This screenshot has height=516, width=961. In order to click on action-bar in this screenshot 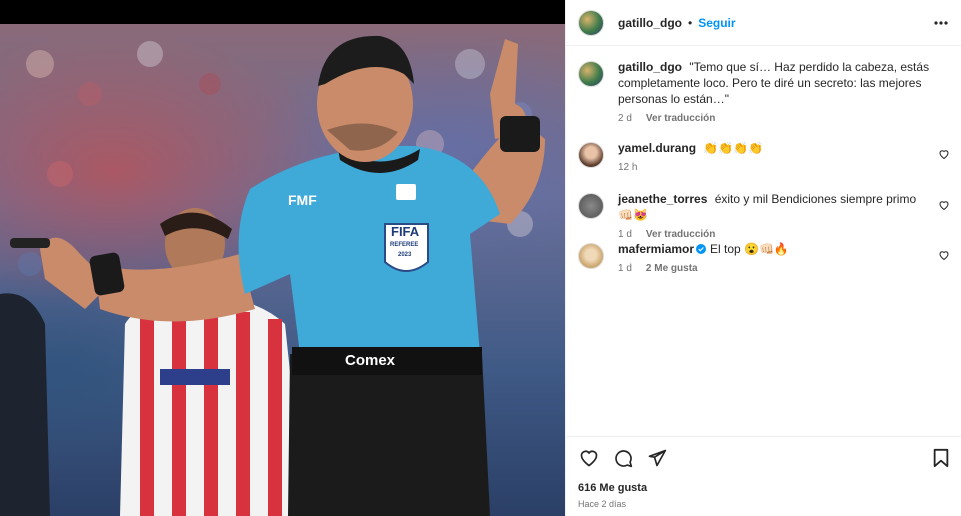, I will do `click(623, 458)`.